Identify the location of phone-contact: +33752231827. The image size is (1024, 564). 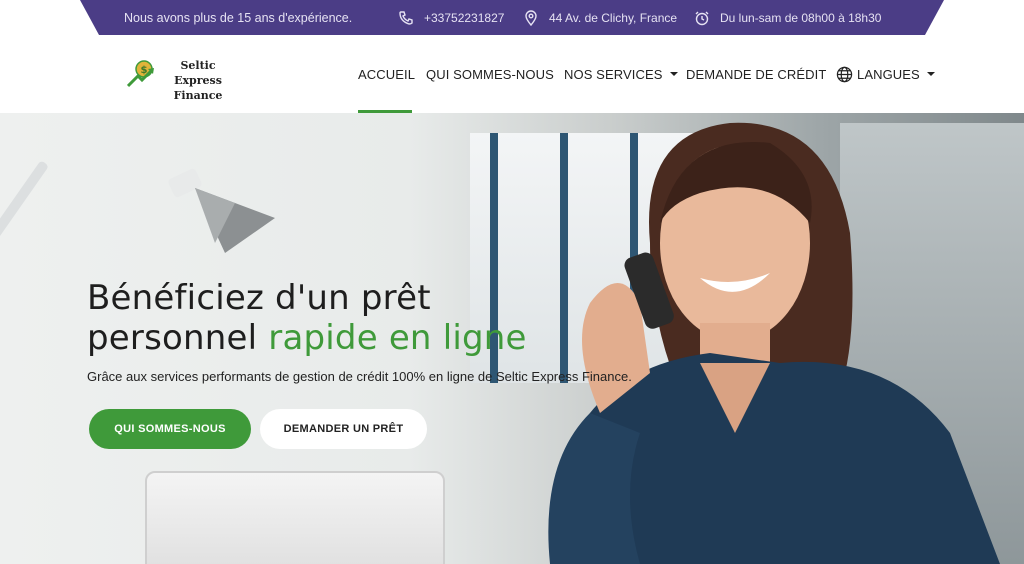
(451, 17).